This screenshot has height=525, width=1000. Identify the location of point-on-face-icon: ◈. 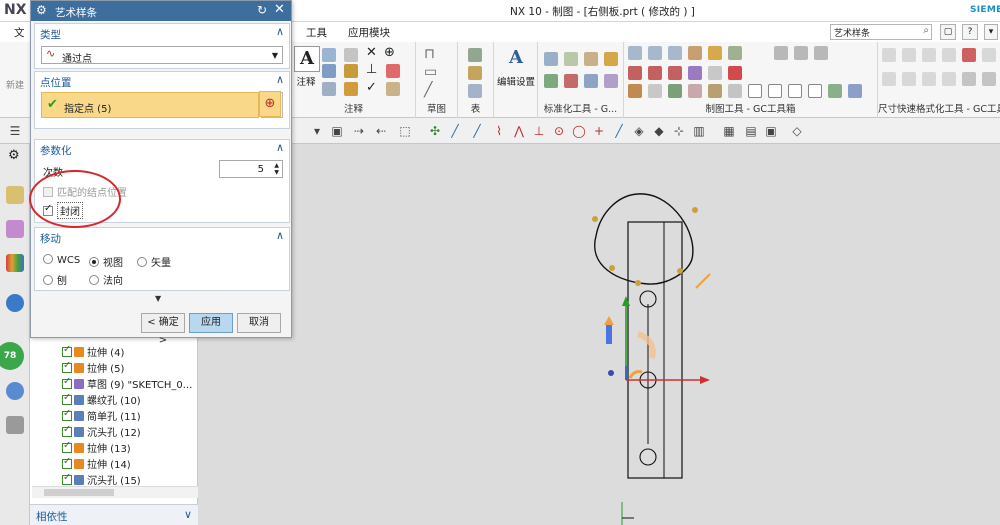
(639, 131).